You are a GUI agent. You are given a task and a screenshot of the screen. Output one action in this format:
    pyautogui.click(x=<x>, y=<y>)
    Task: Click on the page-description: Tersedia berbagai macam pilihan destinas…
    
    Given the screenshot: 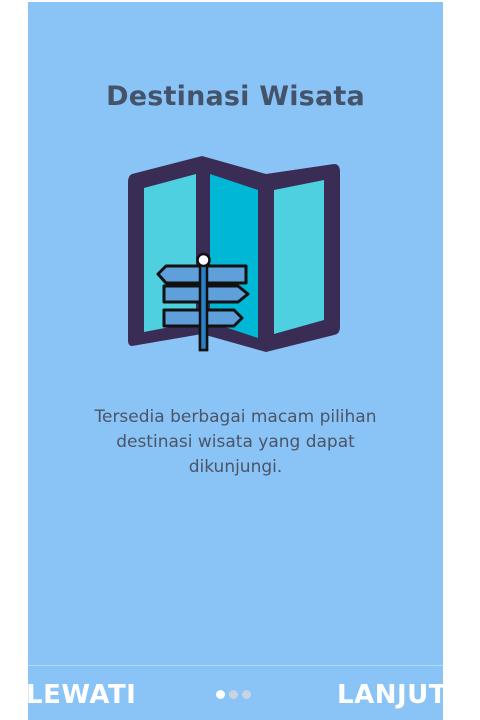 What is the action you would take?
    pyautogui.click(x=235, y=442)
    